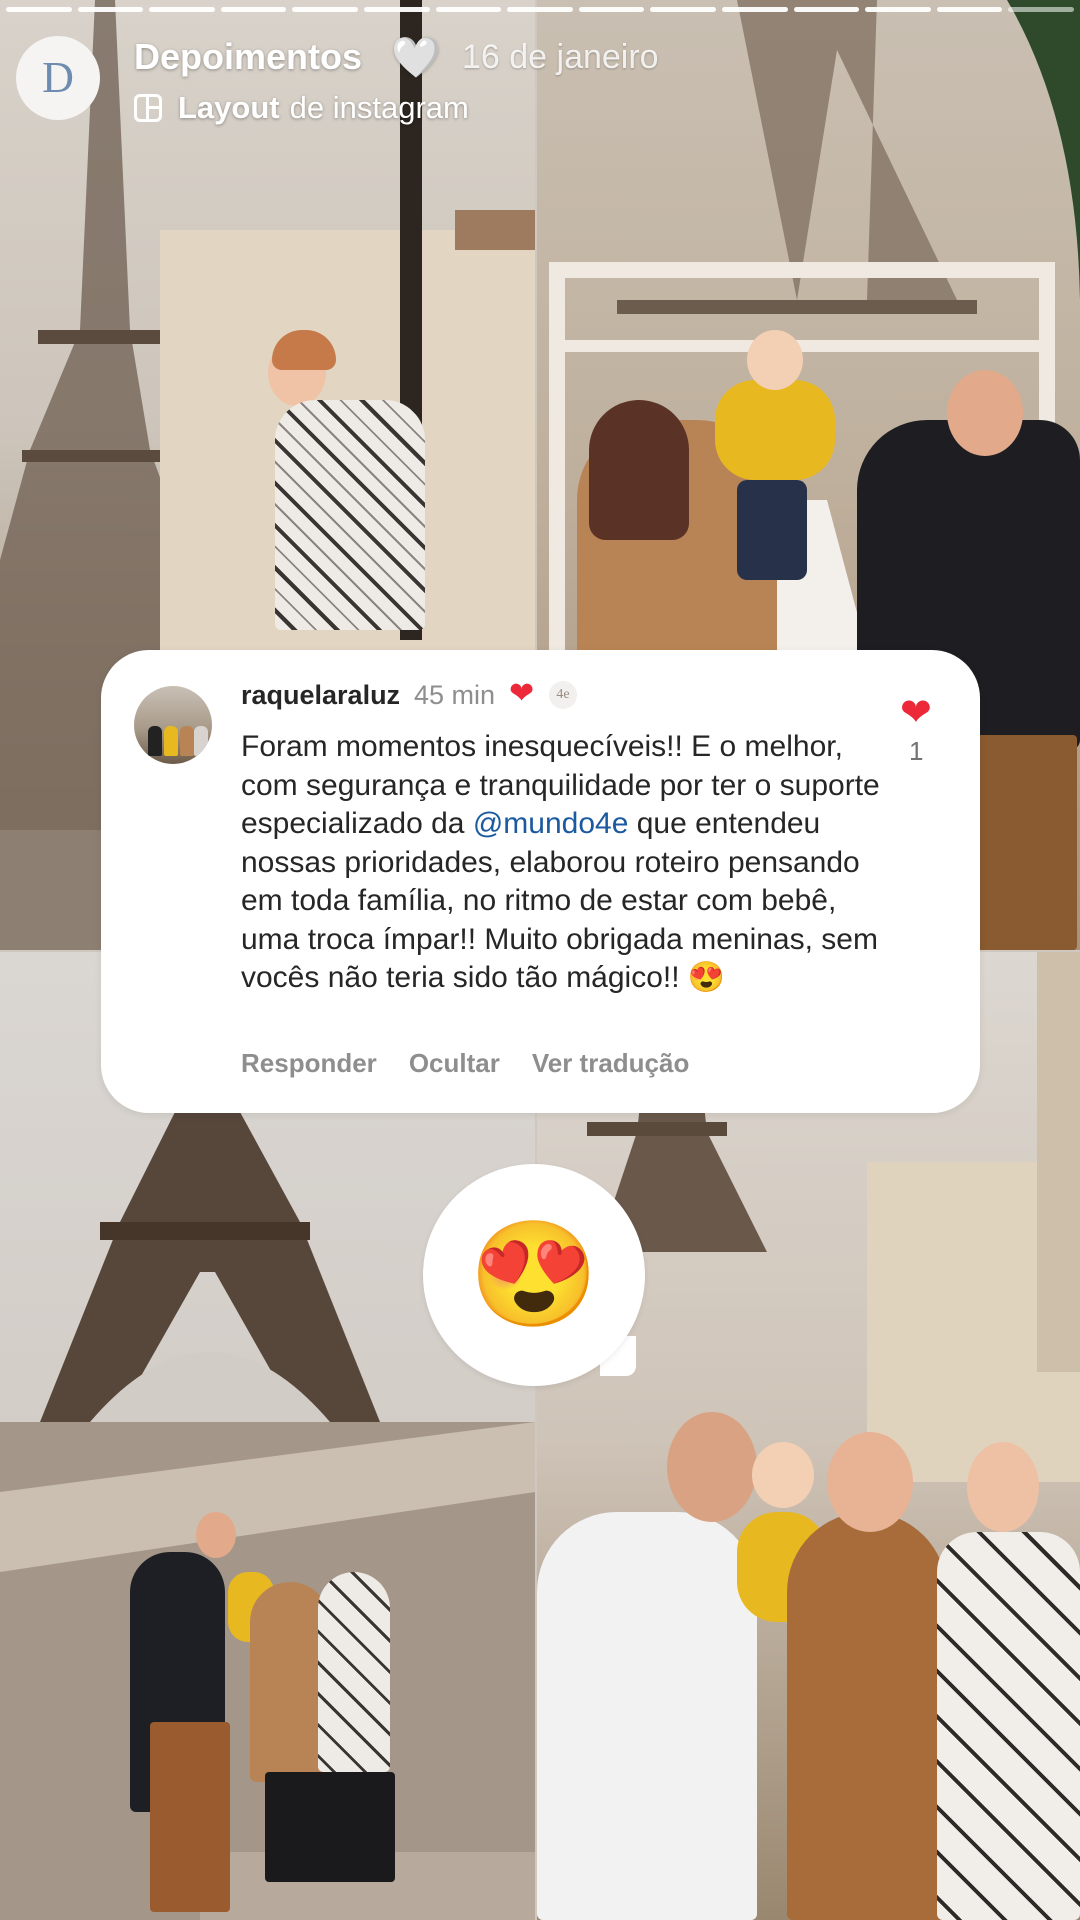 This screenshot has height=1920, width=1080. I want to click on commenter-username: raquelaraluz, so click(320, 695).